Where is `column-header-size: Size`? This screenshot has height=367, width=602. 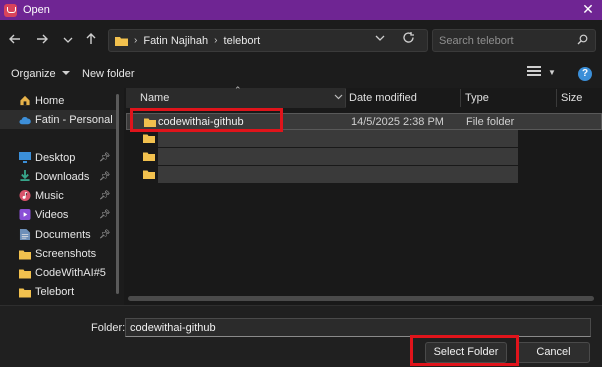
column-header-size: Size is located at coordinates (571, 98).